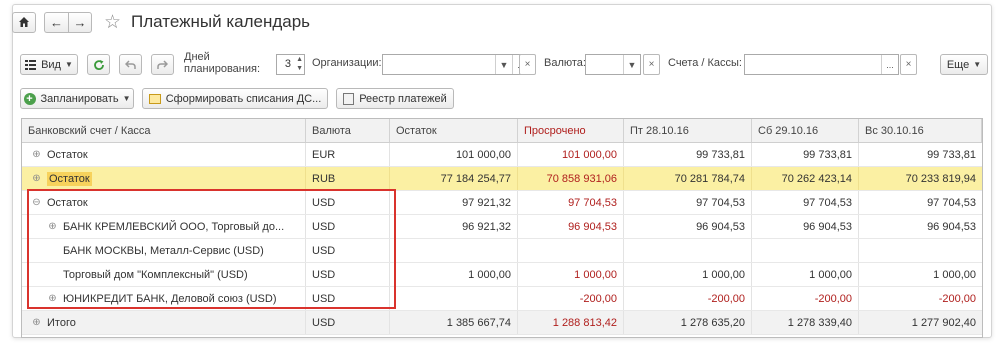 The height and width of the screenshot is (346, 1003). I want to click on undo-button, so click(130, 64).